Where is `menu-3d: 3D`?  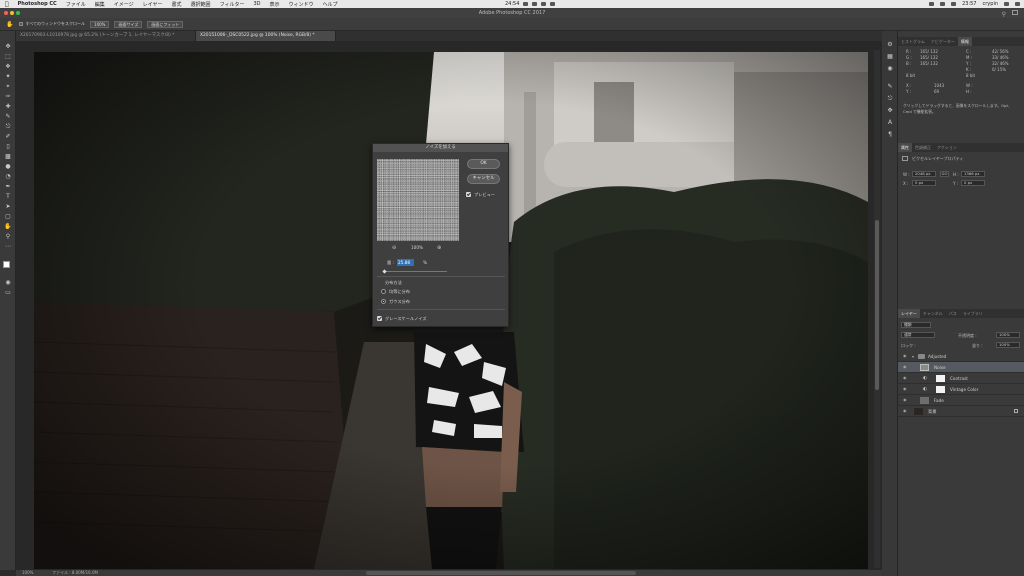
menu-3d: 3D is located at coordinates (256, 4).